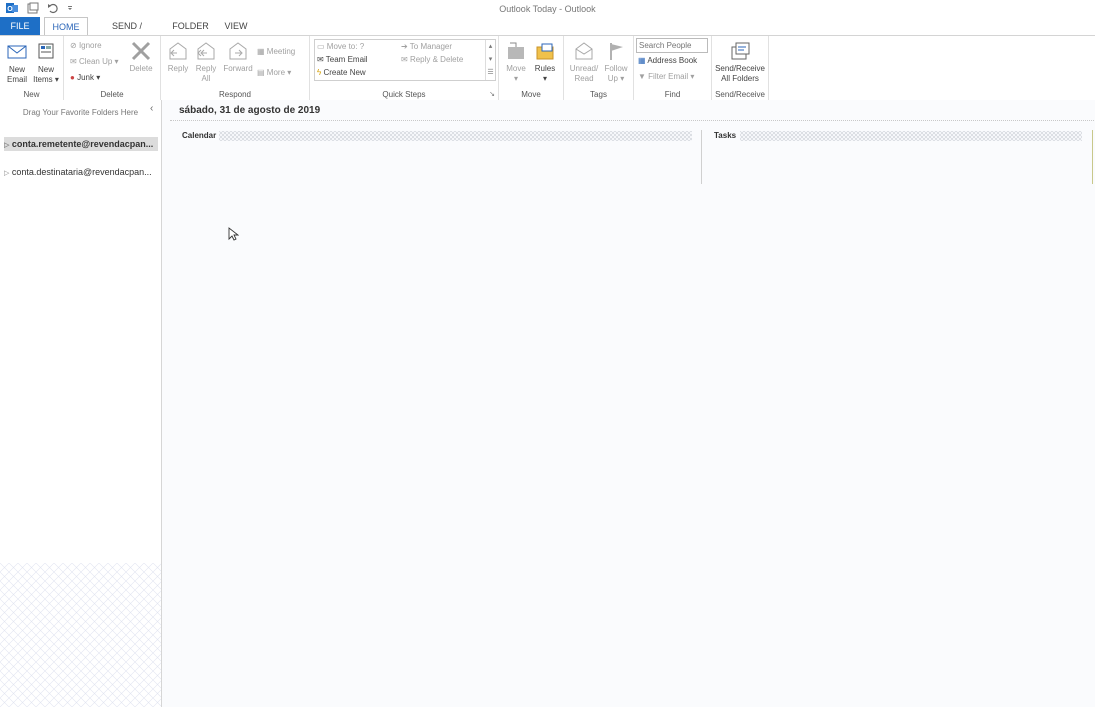  Describe the element at coordinates (250, 110) in the screenshot. I see `today-date: sábado, 31 de agosto de 2019` at that location.